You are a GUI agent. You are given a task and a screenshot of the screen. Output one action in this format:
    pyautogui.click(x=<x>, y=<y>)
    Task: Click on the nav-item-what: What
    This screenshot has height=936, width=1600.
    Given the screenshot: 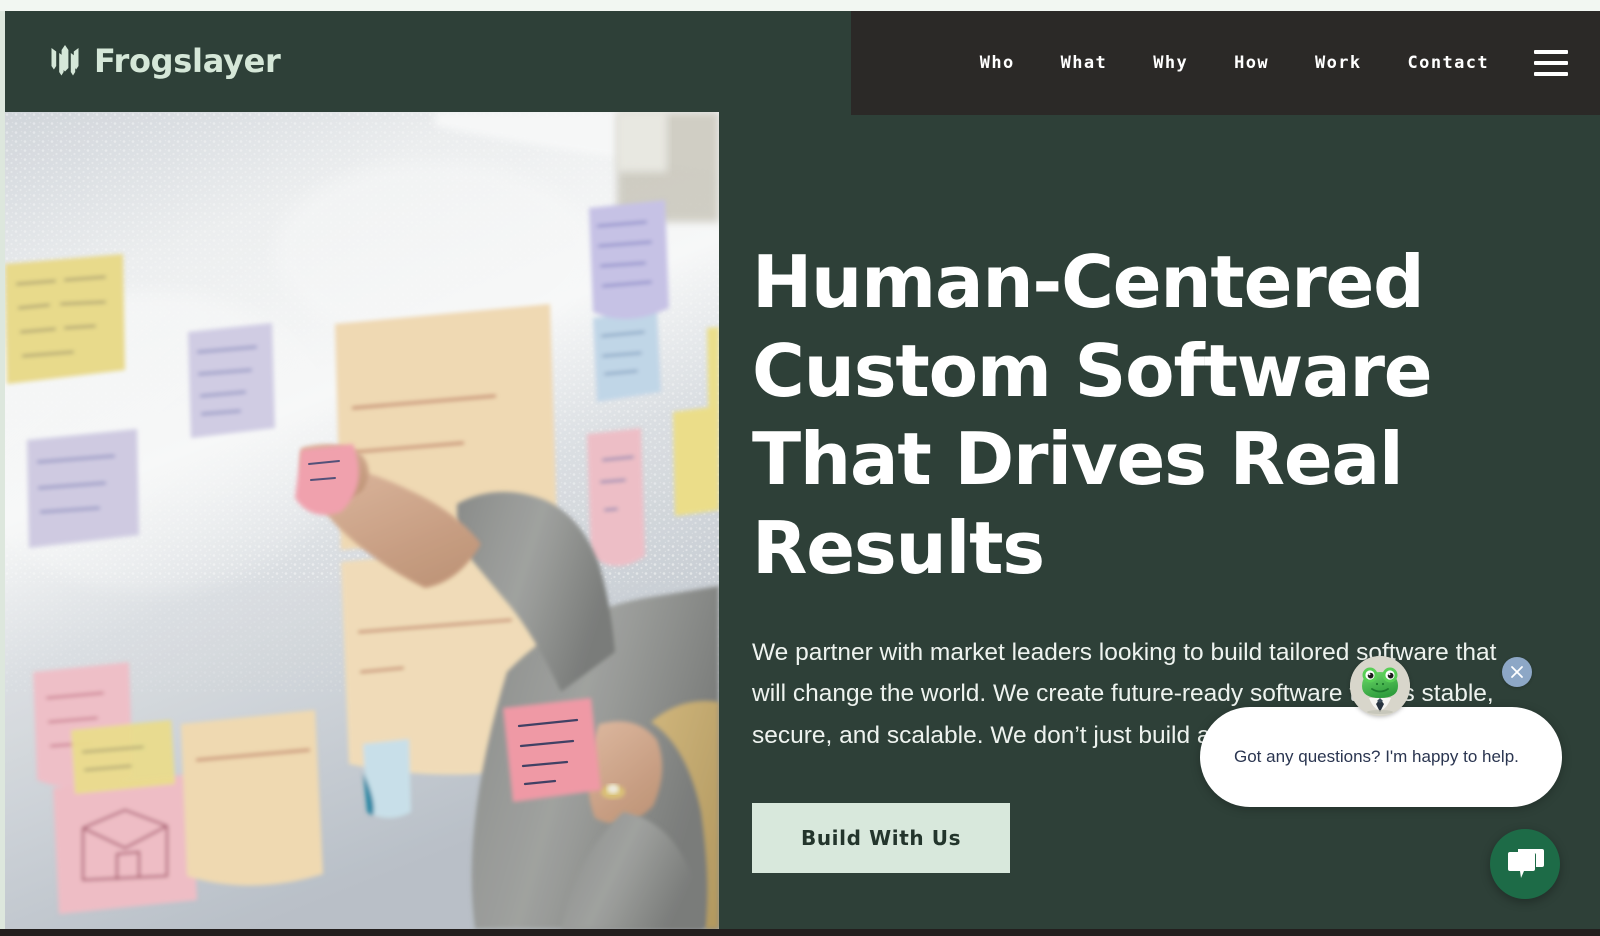 What is the action you would take?
    pyautogui.click(x=1084, y=63)
    